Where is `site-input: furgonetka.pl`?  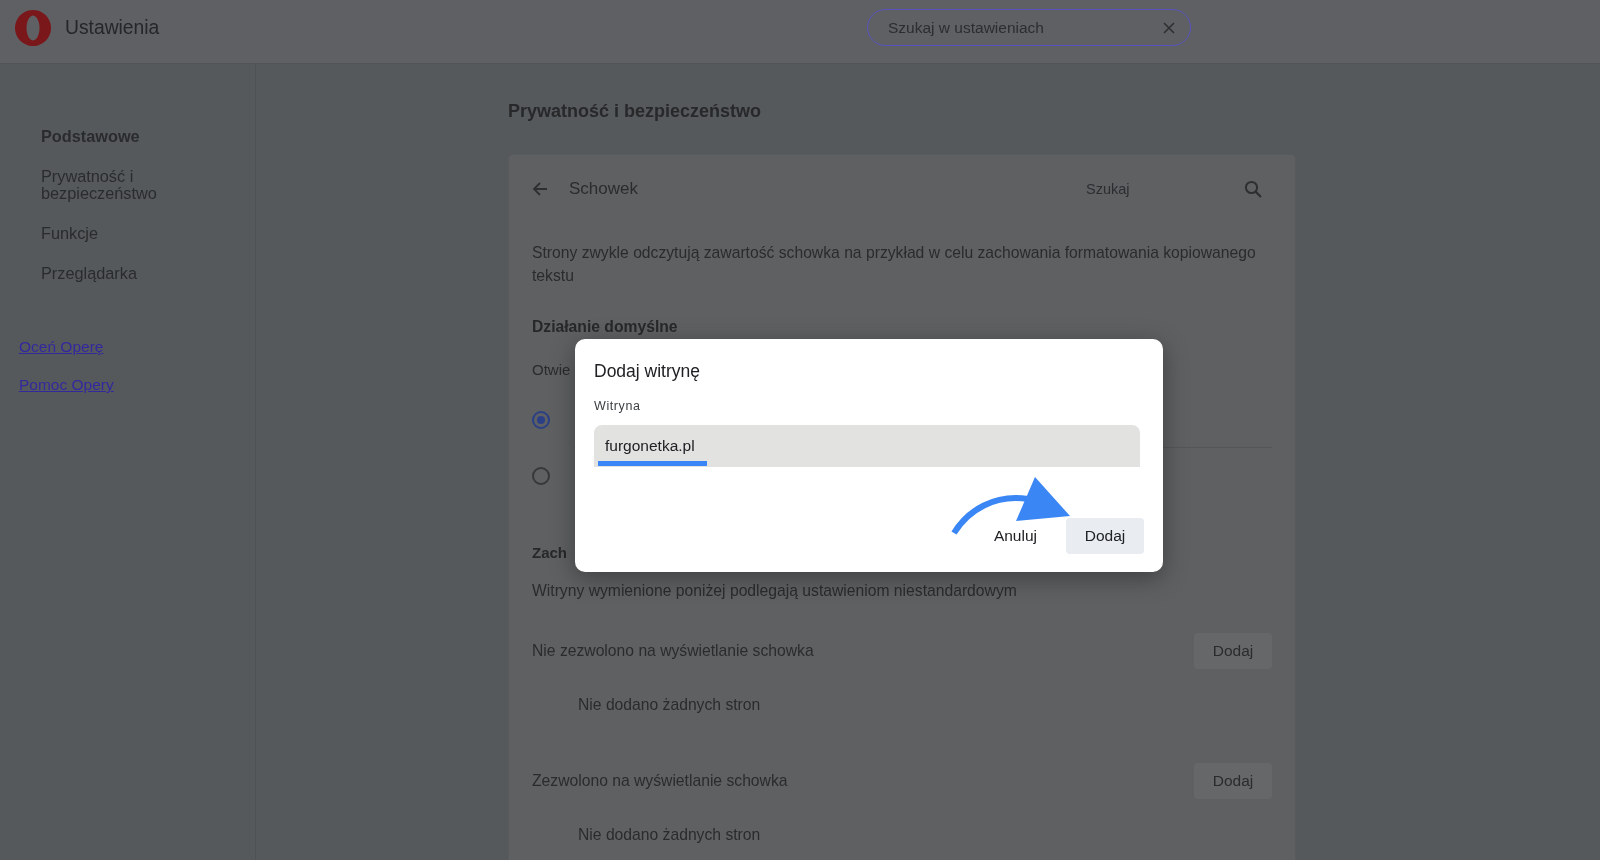 site-input: furgonetka.pl is located at coordinates (867, 446).